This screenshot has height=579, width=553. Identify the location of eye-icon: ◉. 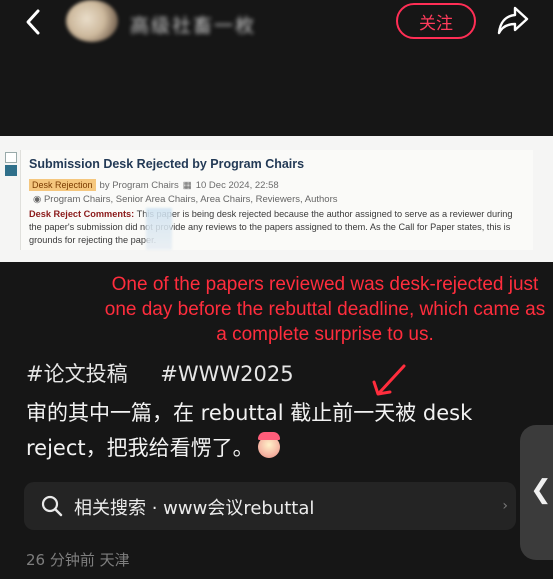
(38, 199).